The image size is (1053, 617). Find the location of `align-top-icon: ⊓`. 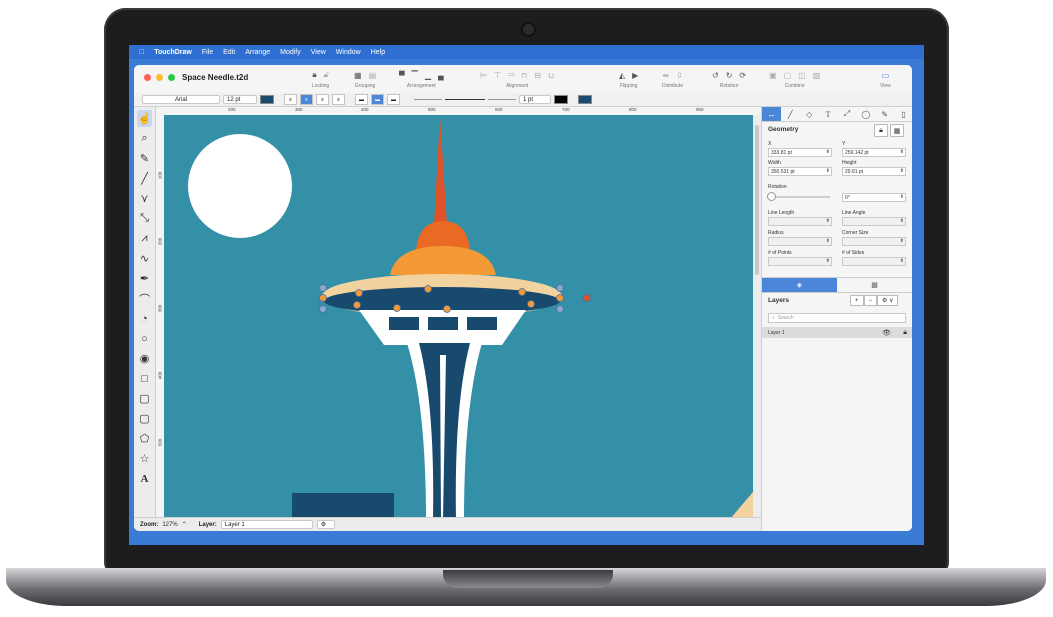

align-top-icon: ⊓ is located at coordinates (524, 75).